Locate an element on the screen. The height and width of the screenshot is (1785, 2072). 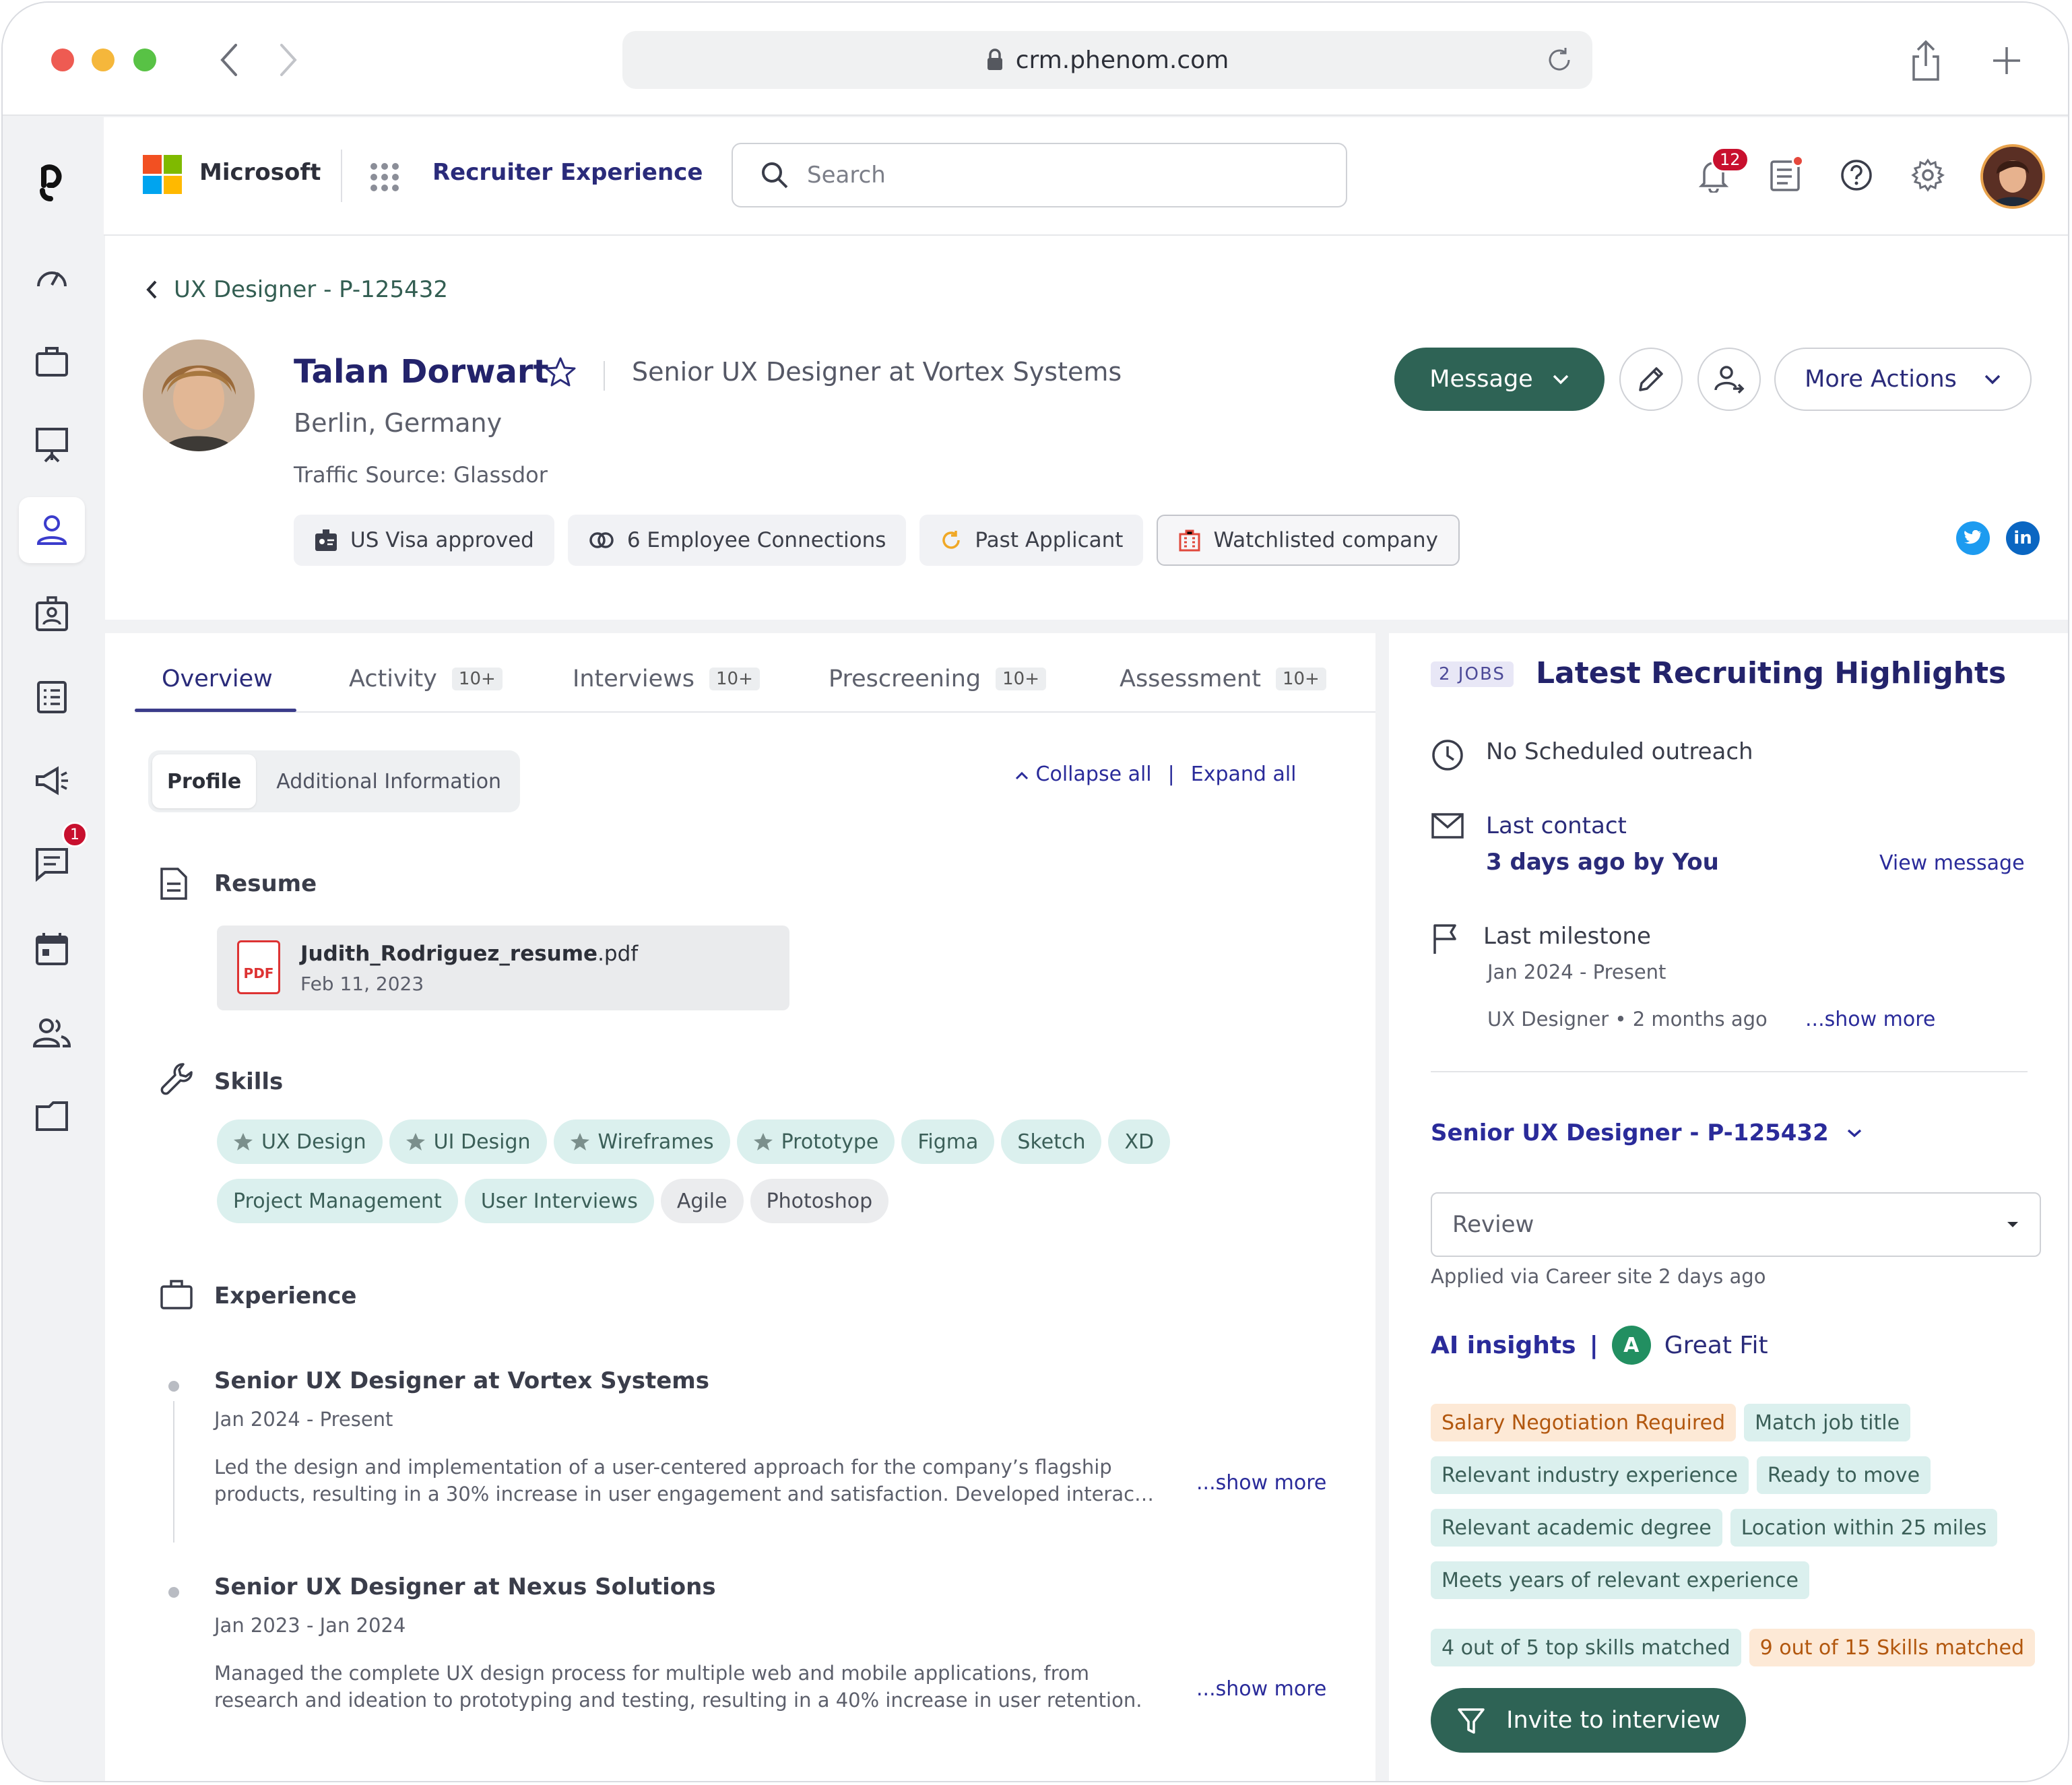
insight-tag: Location within 25 miles is located at coordinates (1864, 1528).